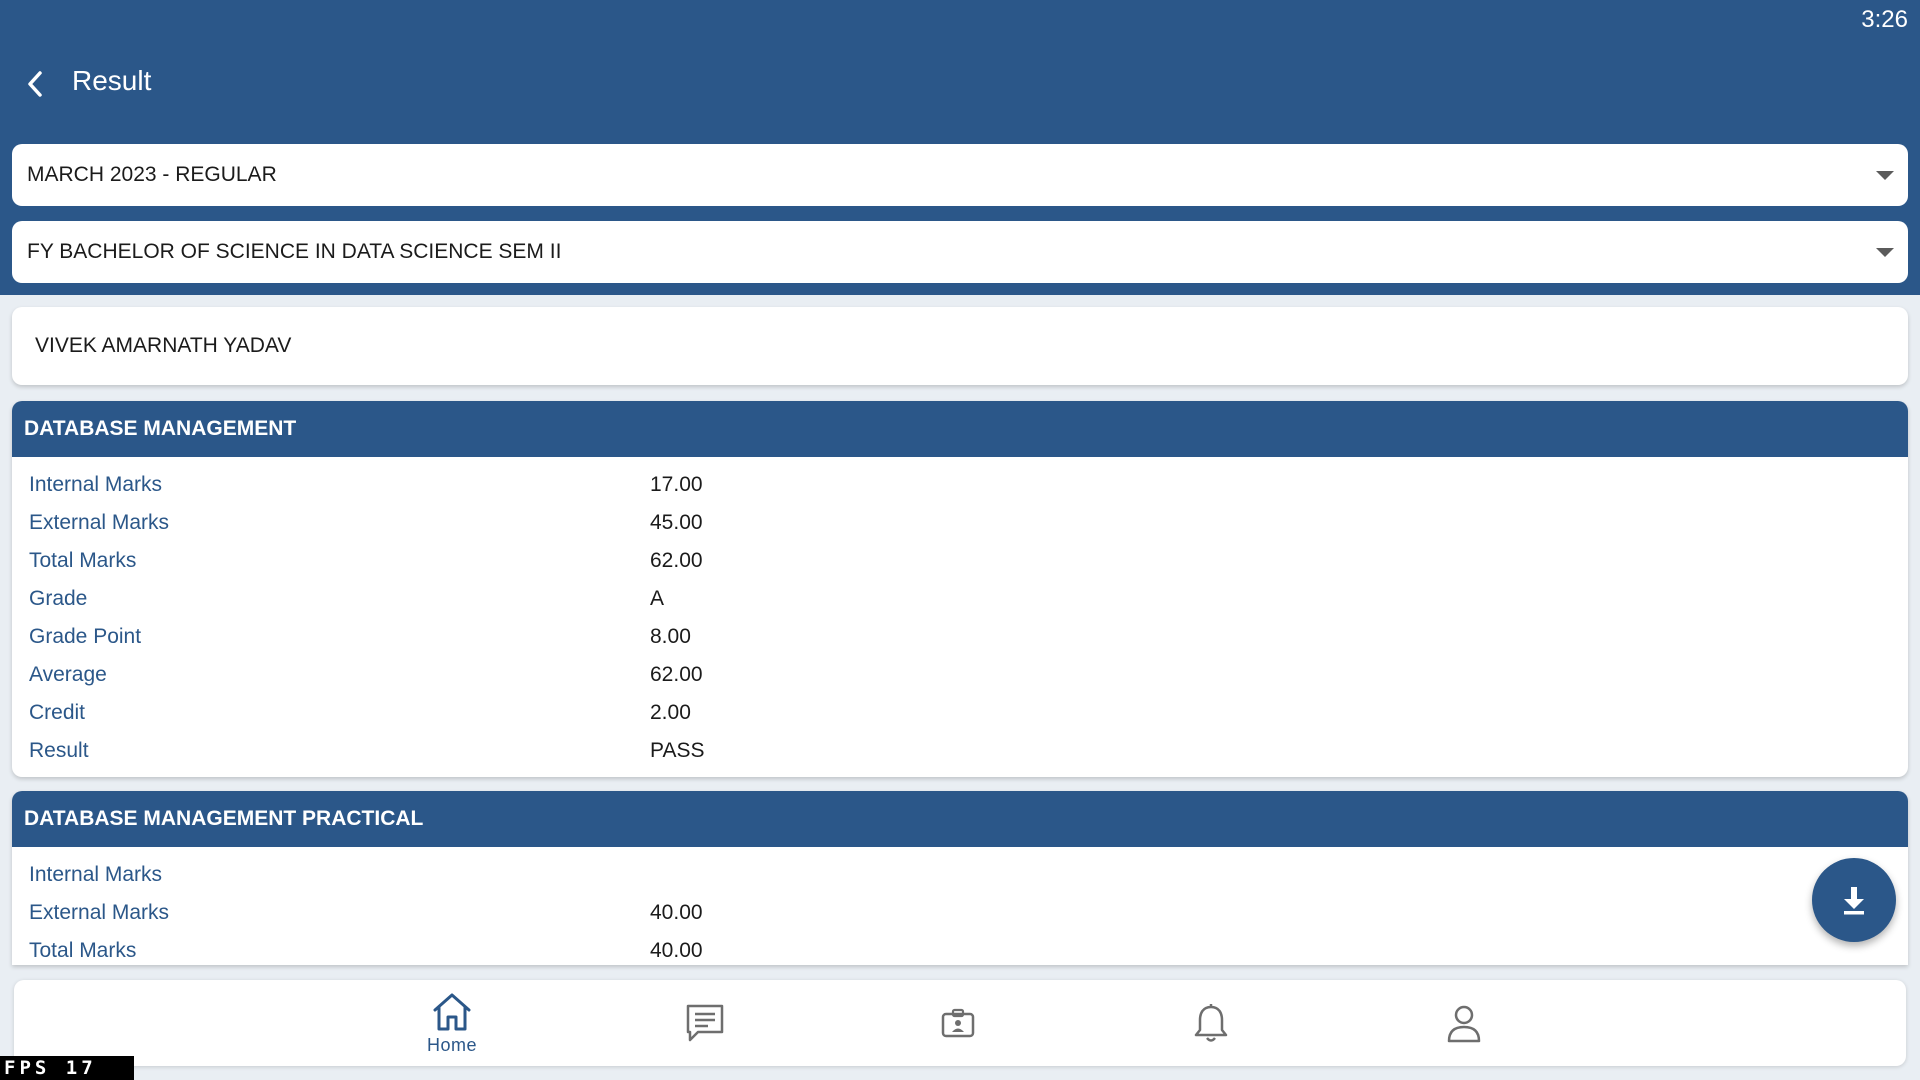  I want to click on fps-counter: FPS 17, so click(67, 1068).